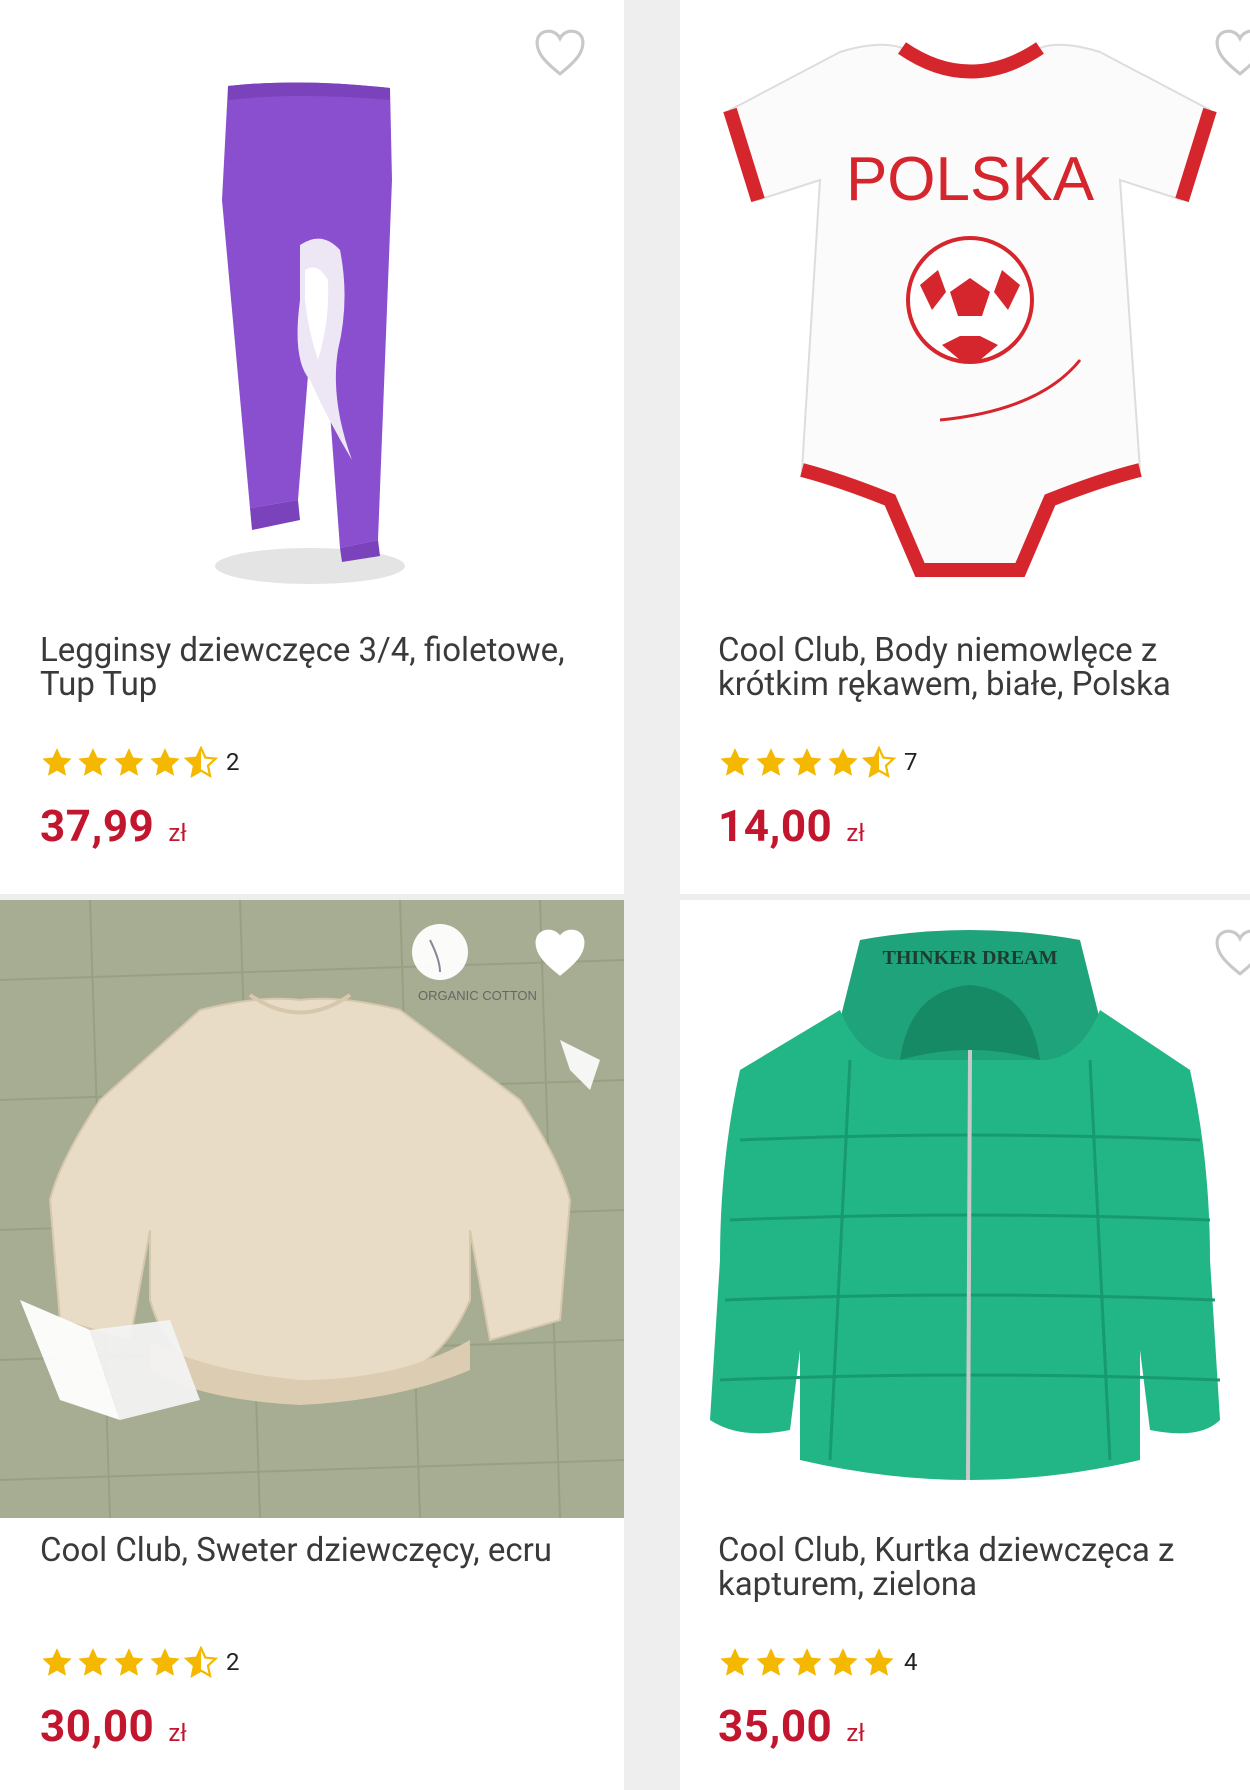 This screenshot has width=1250, height=1790. Describe the element at coordinates (477, 995) in the screenshot. I see `organic-cotton-badge: ORGANIC COTTON` at that location.